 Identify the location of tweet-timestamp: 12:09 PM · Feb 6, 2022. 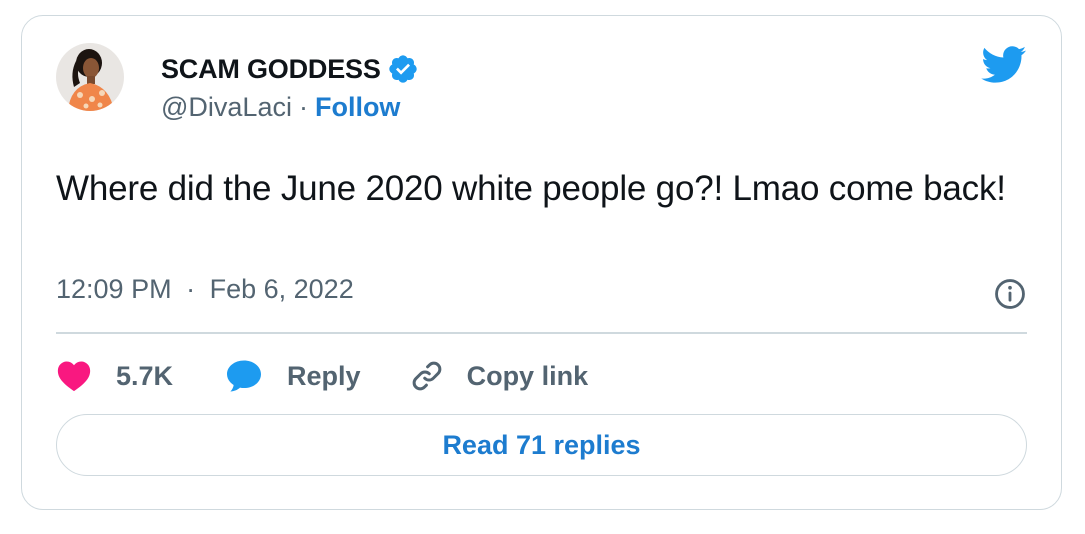
(205, 289).